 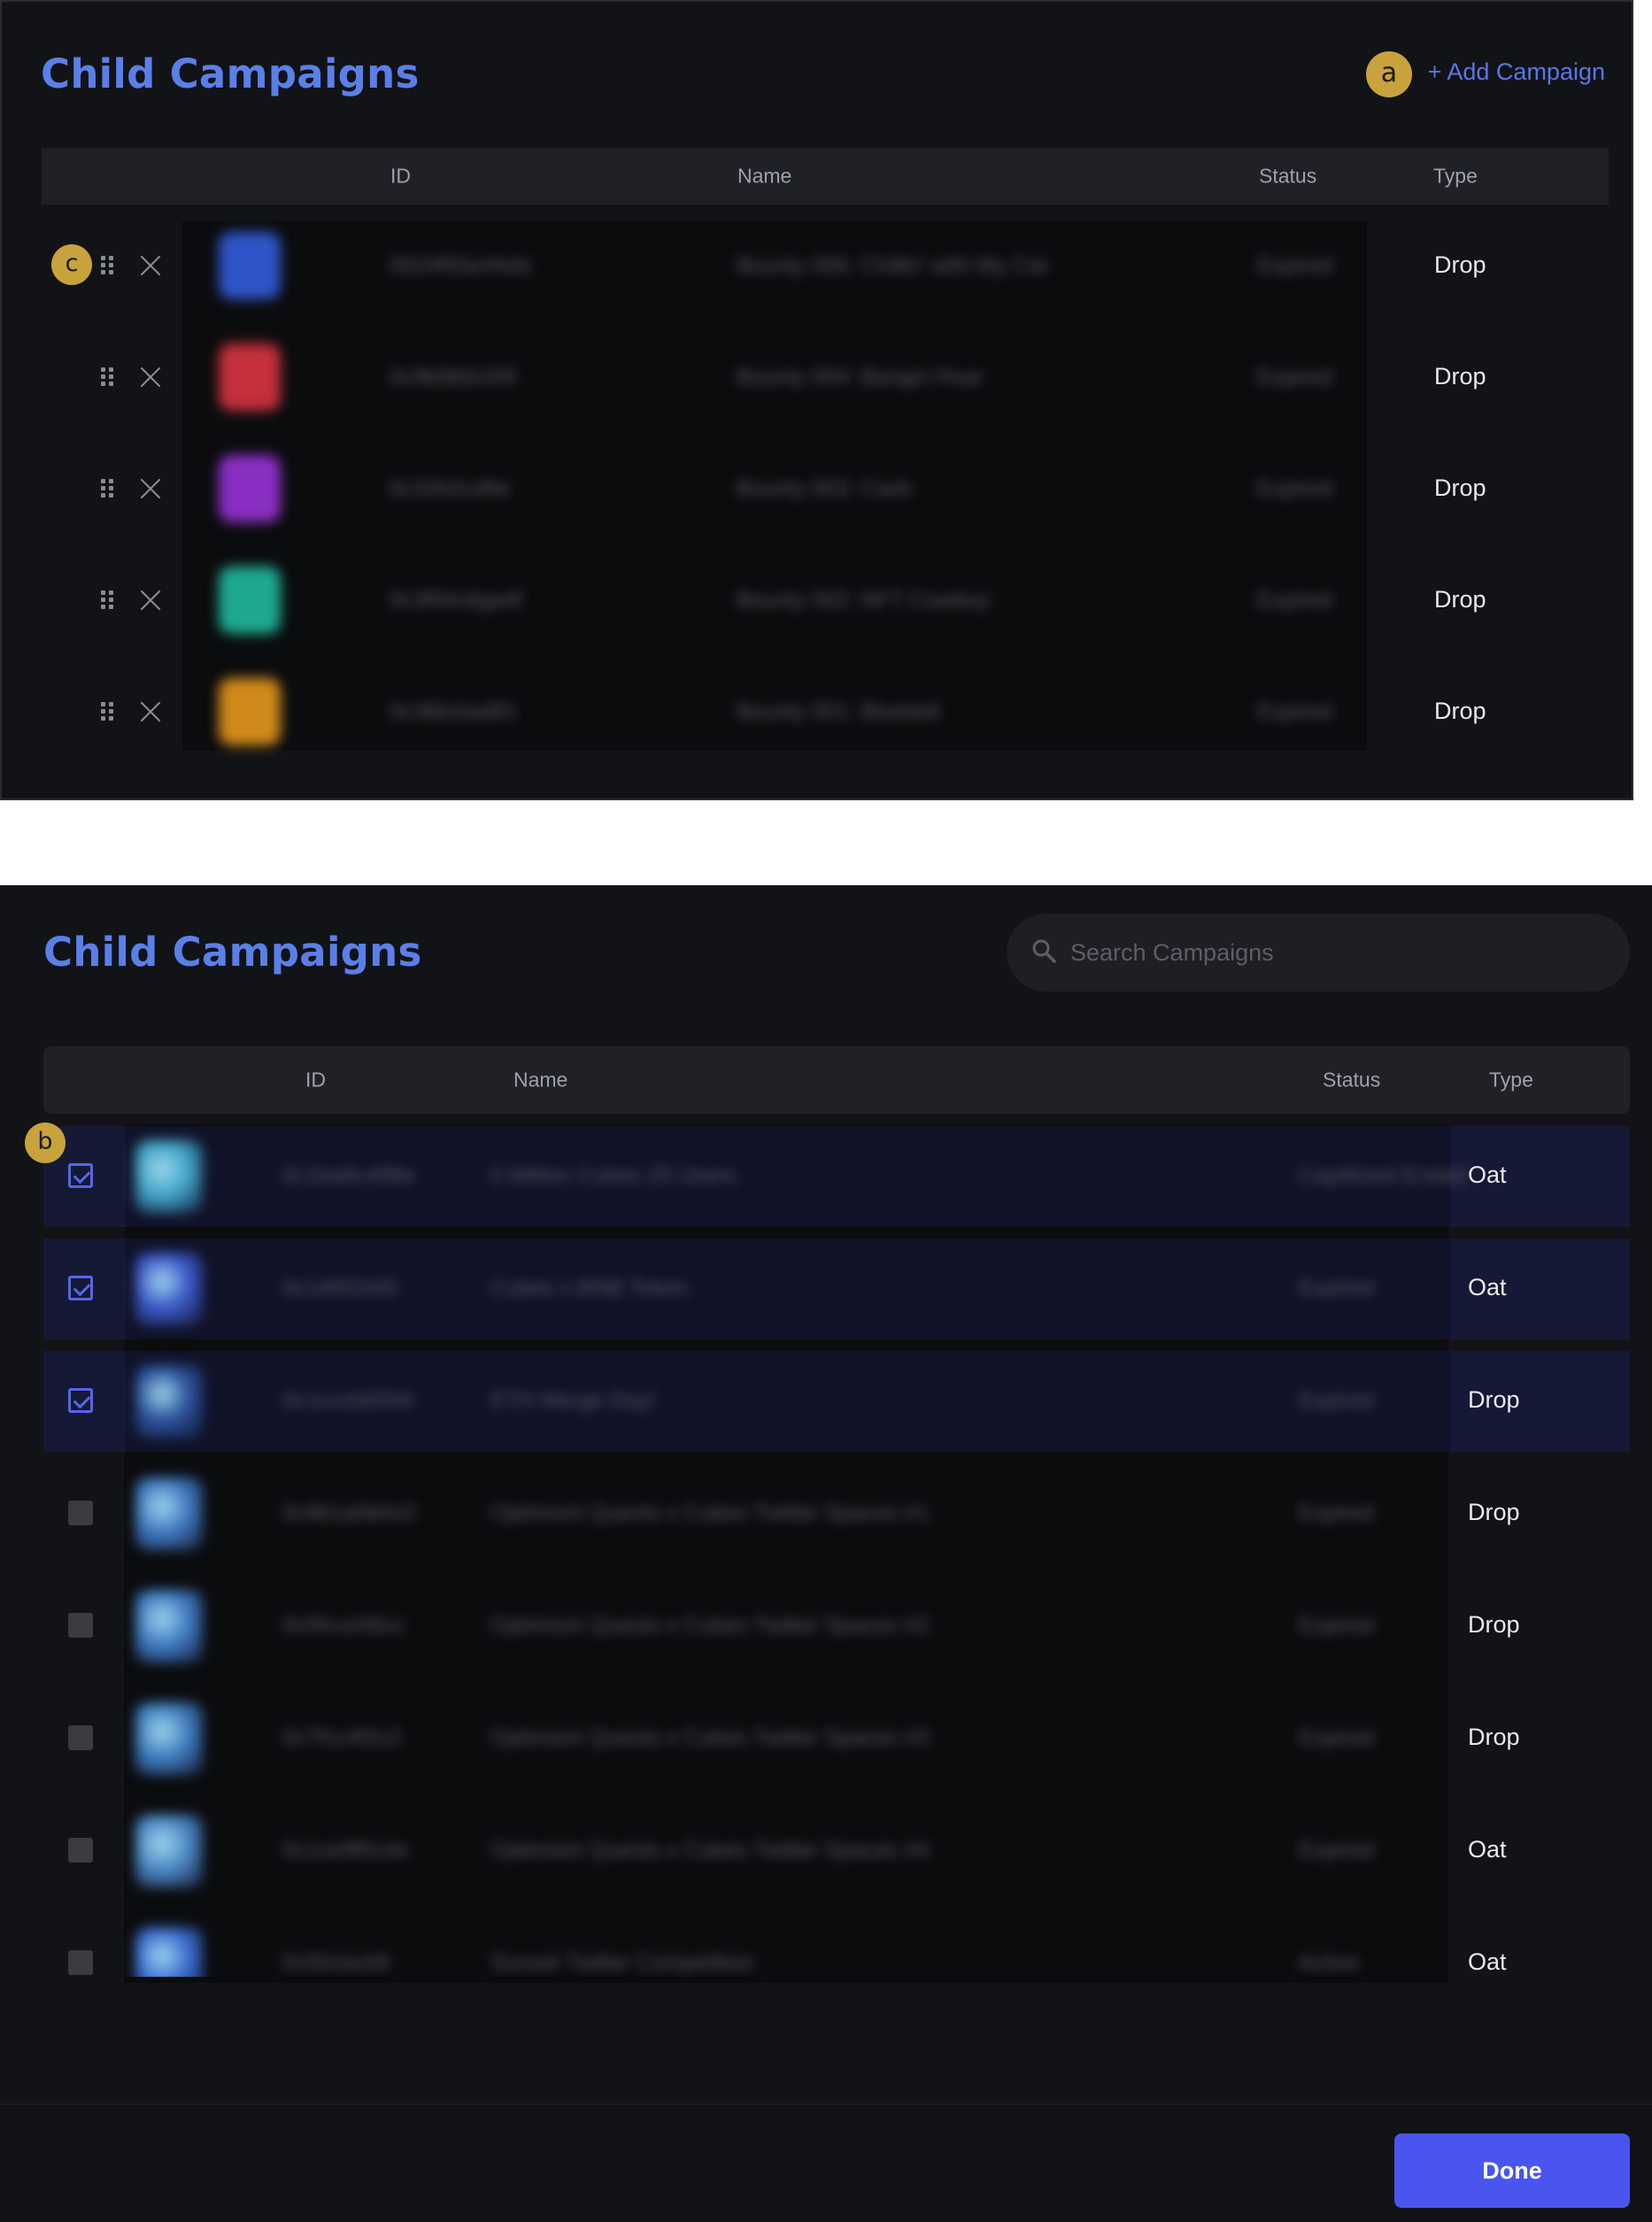 I want to click on campaign-id: 0c1cccb6594, so click(x=347, y=1400).